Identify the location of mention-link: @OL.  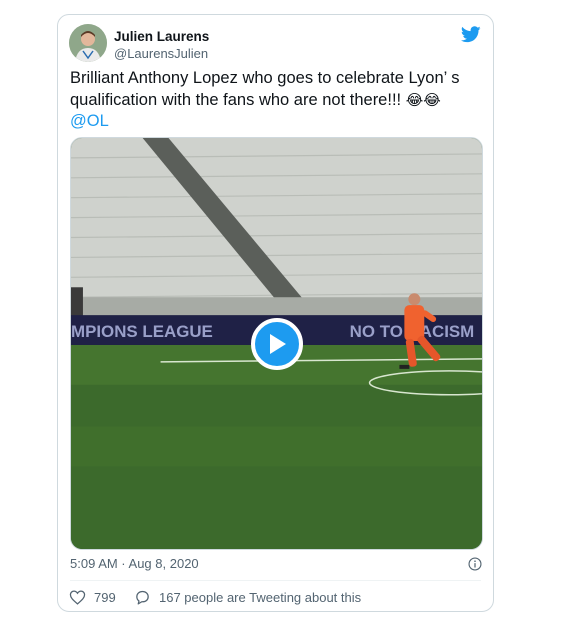
(89, 121).